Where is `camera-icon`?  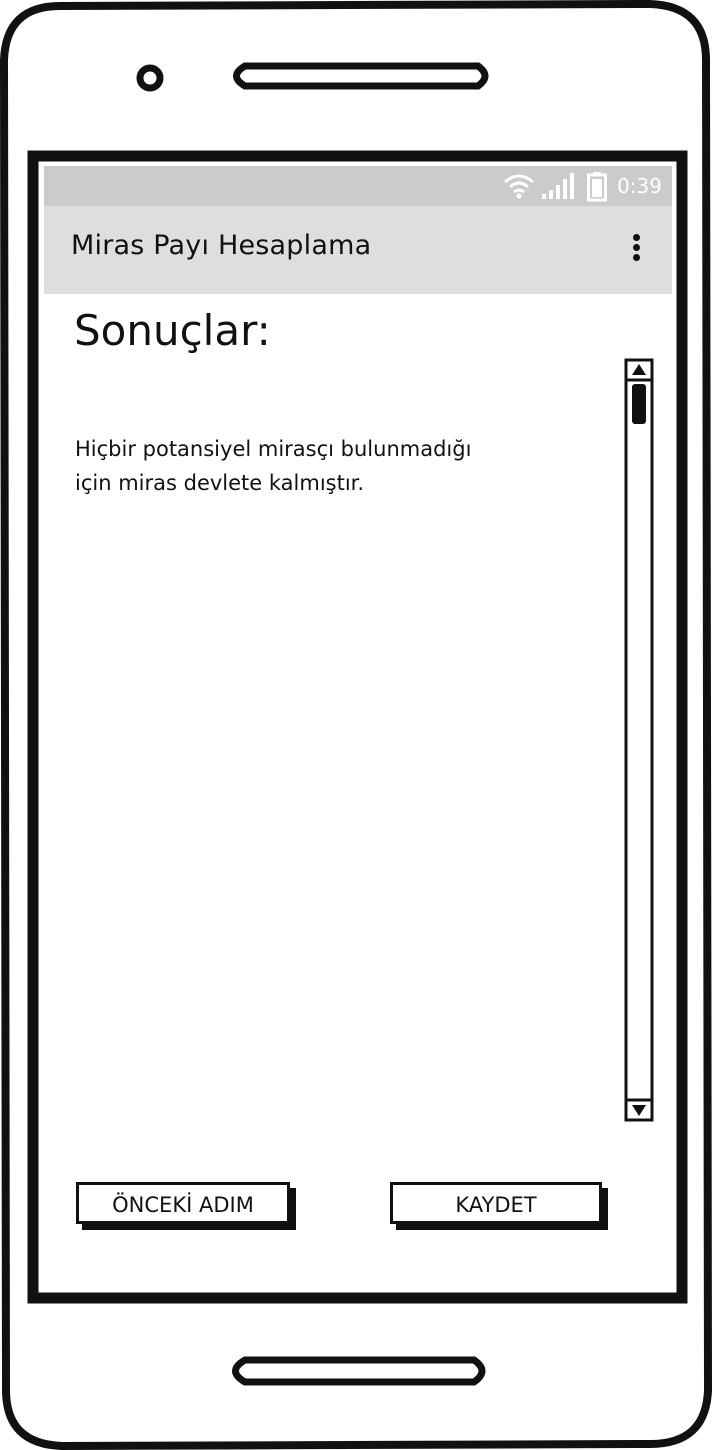
camera-icon is located at coordinates (150, 78).